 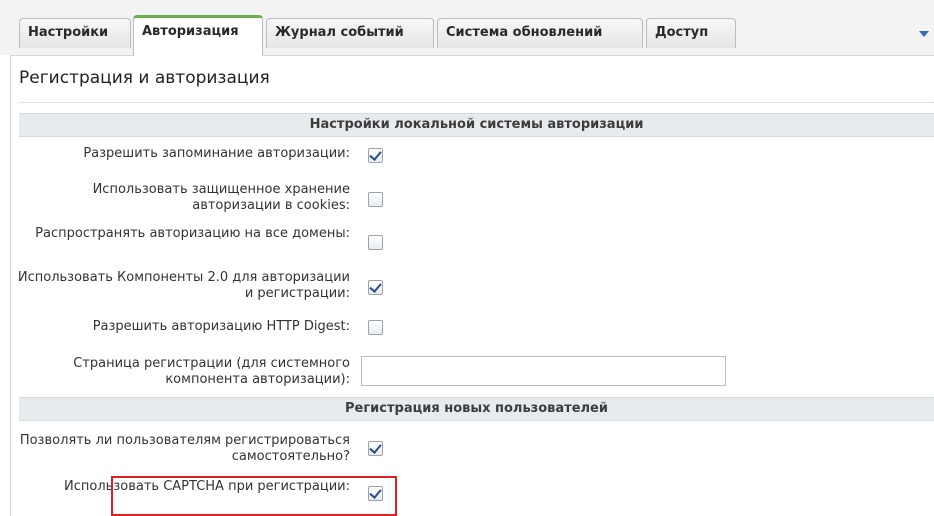 I want to click on tab-label: Авторизация, so click(x=190, y=31).